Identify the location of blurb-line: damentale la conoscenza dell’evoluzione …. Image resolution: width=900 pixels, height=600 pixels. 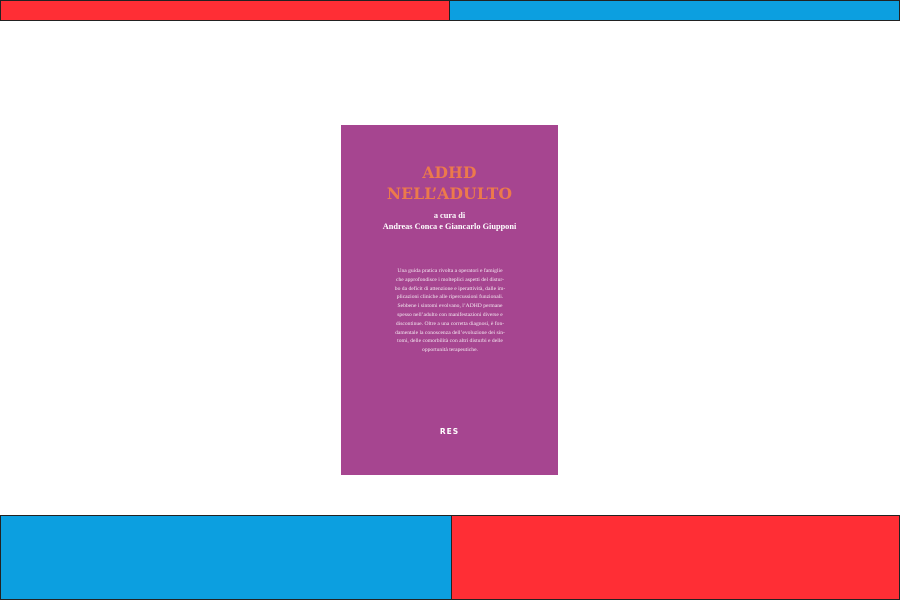
(450, 332).